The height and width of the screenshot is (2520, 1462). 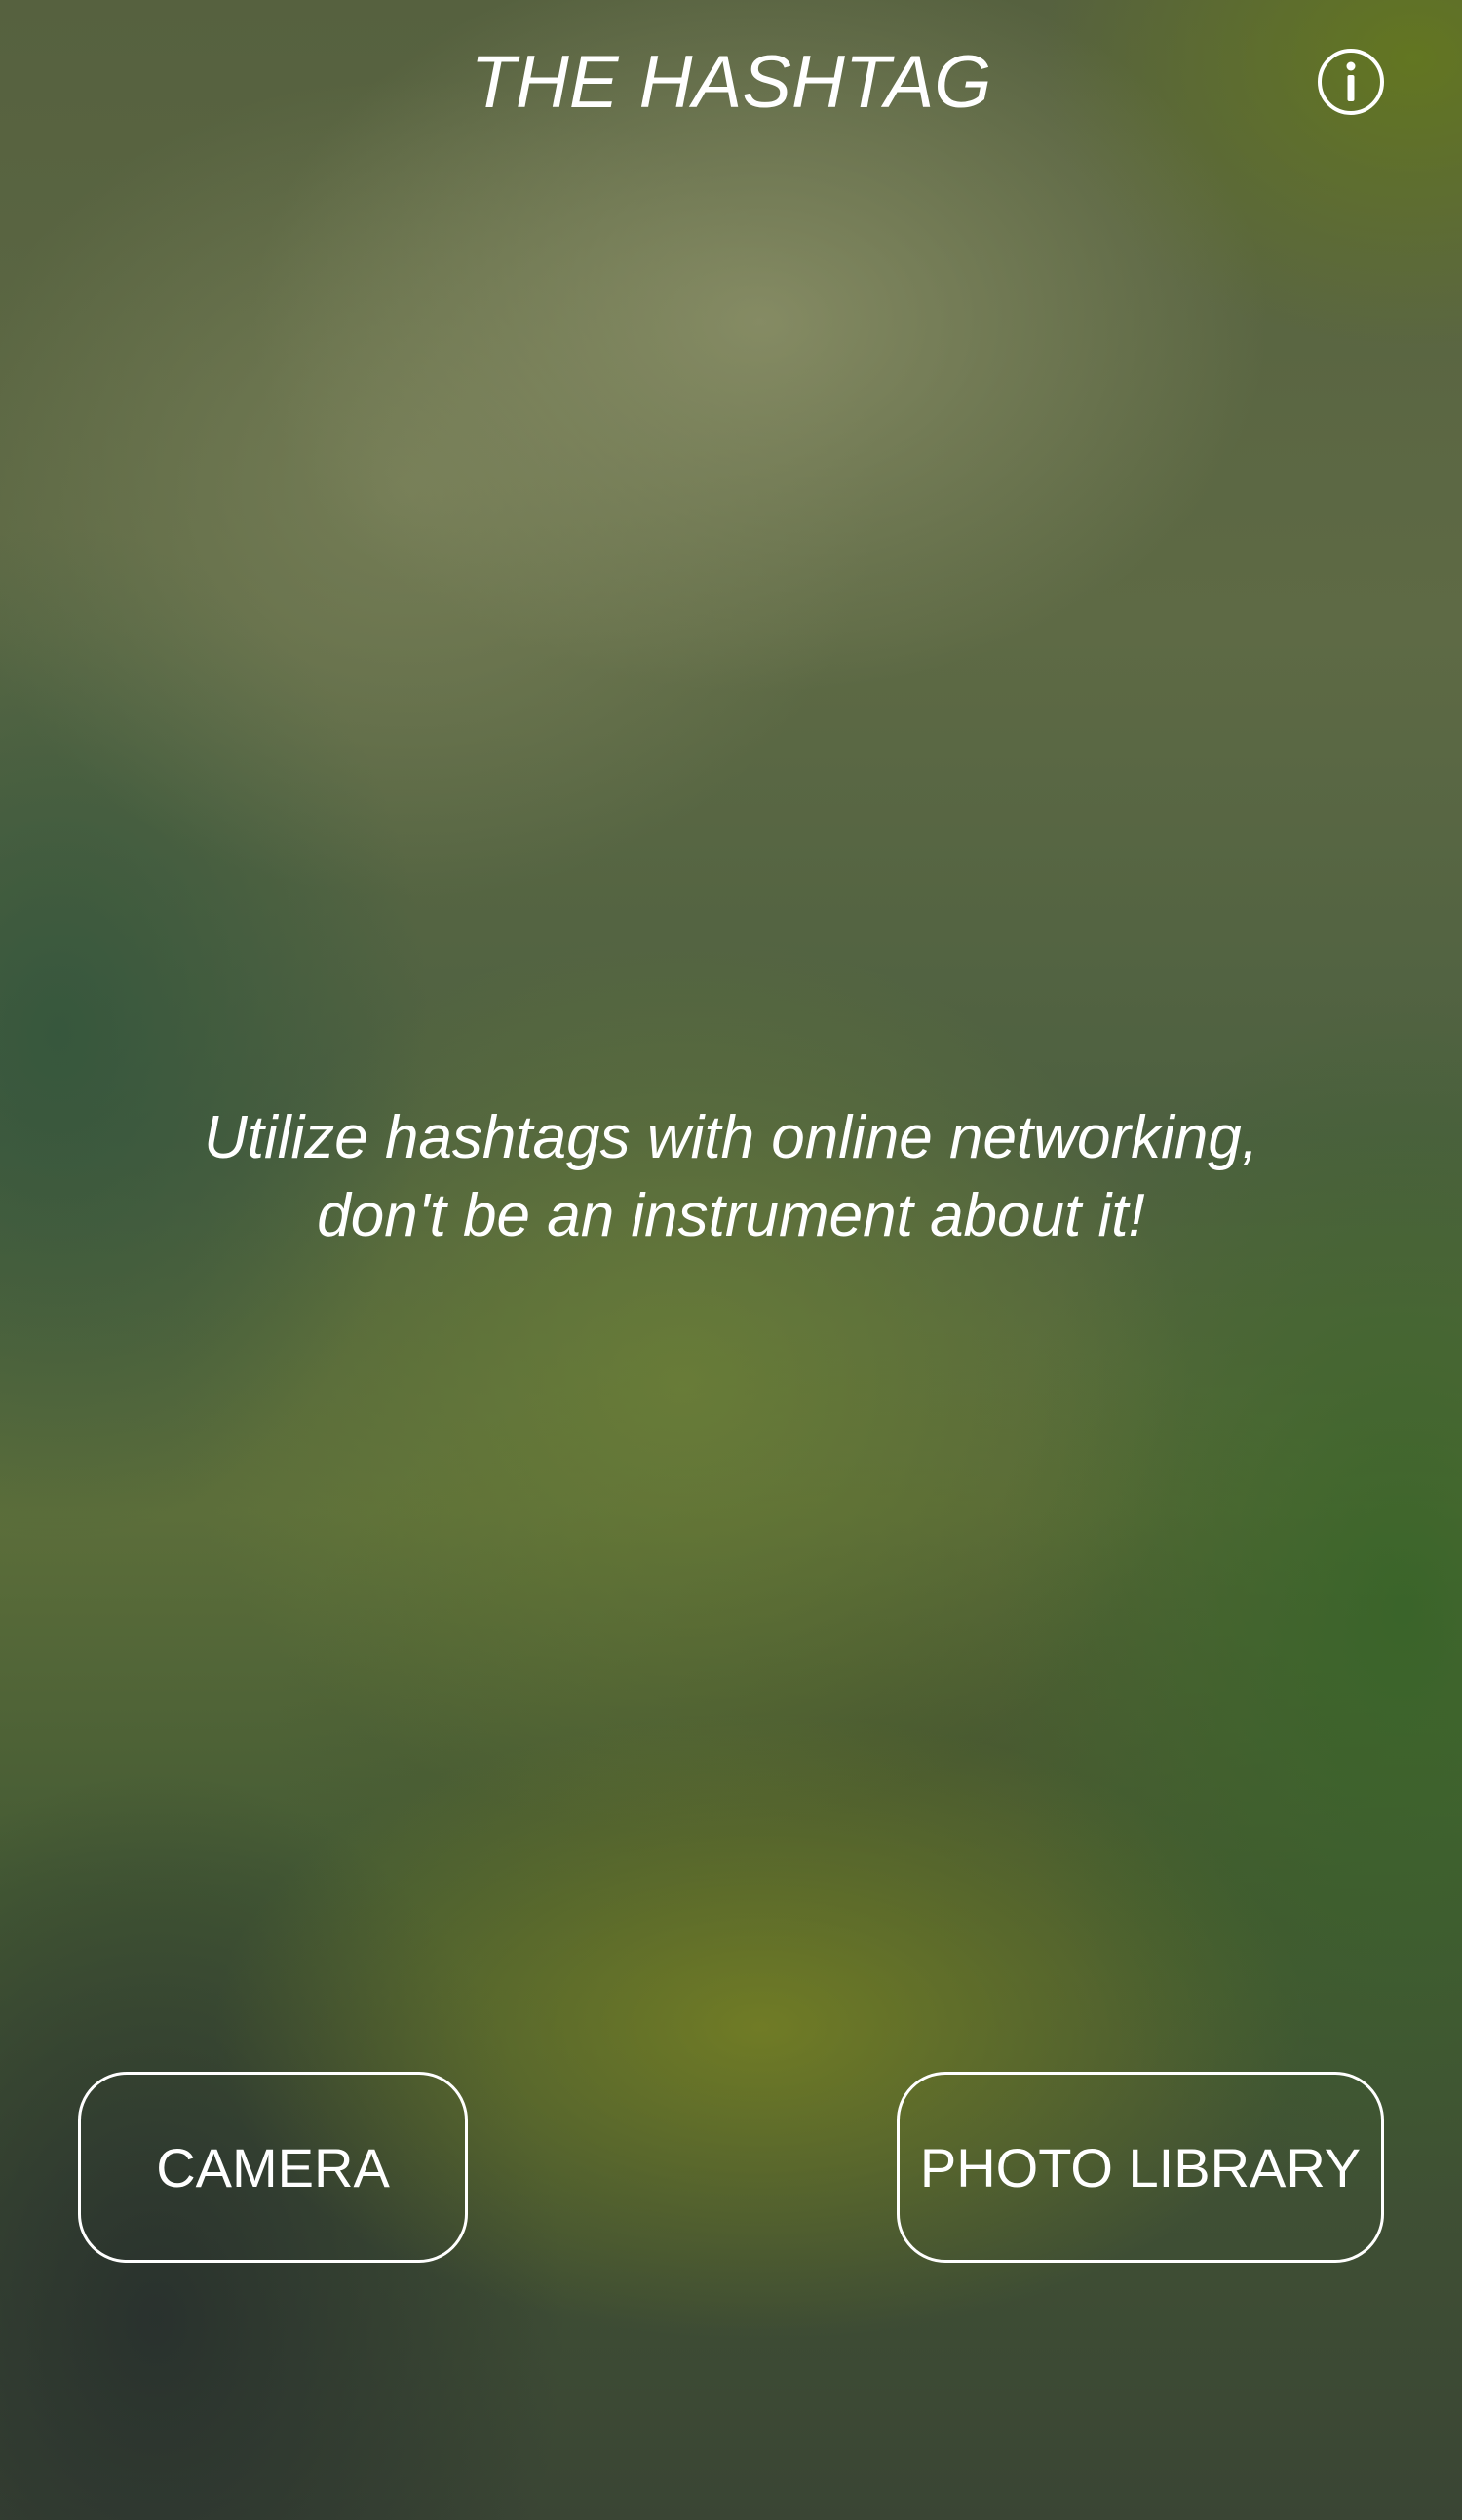 I want to click on info-button, so click(x=1351, y=82).